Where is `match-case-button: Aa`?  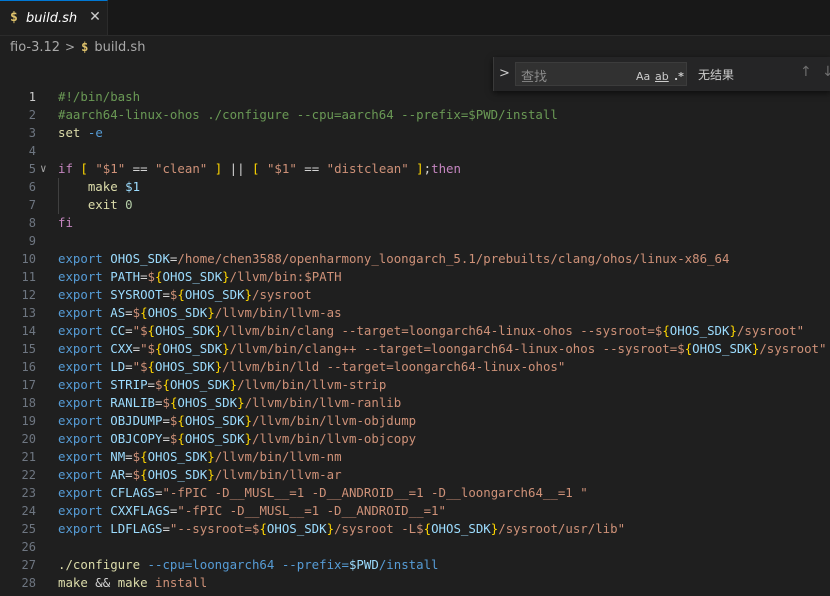
match-case-button: Aa is located at coordinates (643, 77).